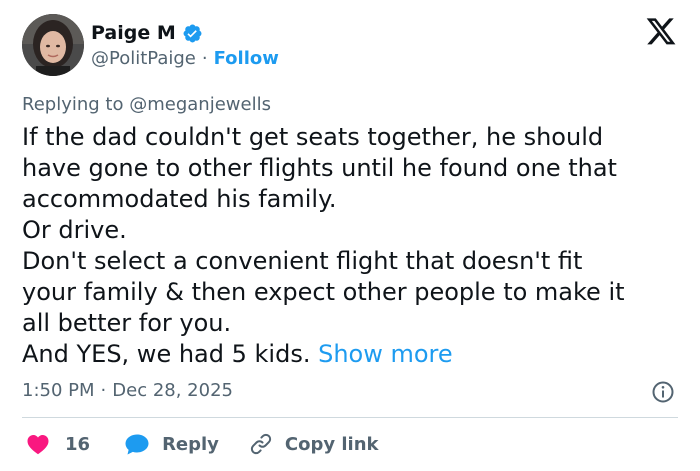 This screenshot has width=700, height=471. I want to click on heart-icon, so click(38, 445).